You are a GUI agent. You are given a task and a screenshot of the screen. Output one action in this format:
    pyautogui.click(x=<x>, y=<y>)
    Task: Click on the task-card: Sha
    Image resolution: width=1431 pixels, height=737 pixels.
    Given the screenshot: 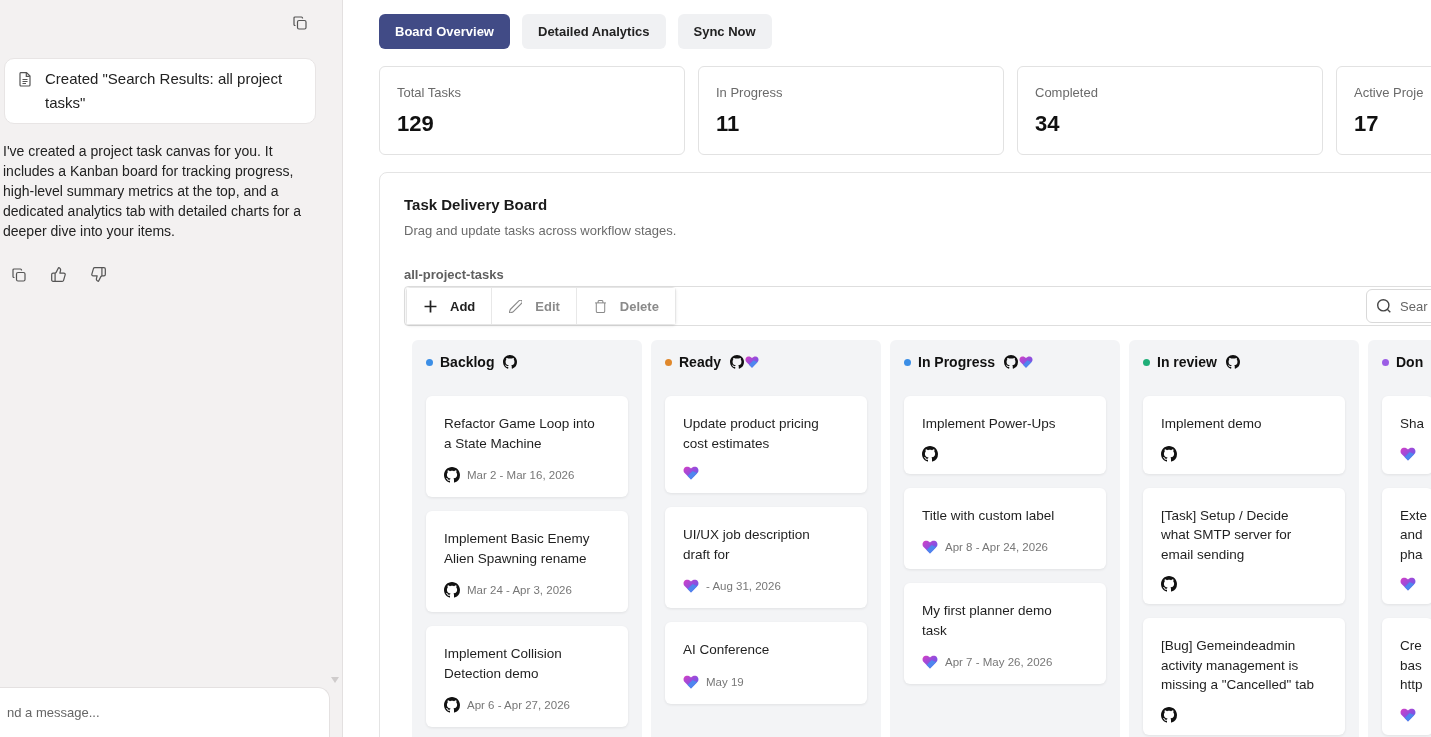 What is the action you would take?
    pyautogui.click(x=1406, y=435)
    